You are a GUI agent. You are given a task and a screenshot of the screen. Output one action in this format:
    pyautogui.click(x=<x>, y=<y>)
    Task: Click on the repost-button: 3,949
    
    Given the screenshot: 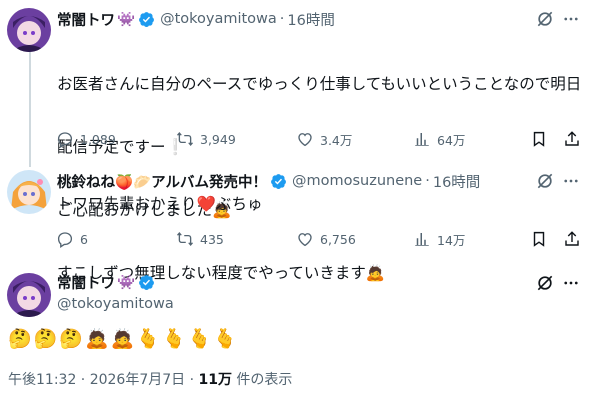 What is the action you would take?
    pyautogui.click(x=206, y=139)
    